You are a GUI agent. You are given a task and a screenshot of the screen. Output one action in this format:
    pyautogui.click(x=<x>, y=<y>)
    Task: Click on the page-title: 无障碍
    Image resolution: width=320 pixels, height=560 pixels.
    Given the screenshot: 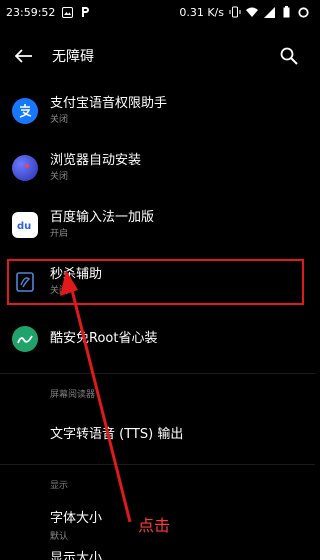 What is the action you would take?
    pyautogui.click(x=73, y=57)
    